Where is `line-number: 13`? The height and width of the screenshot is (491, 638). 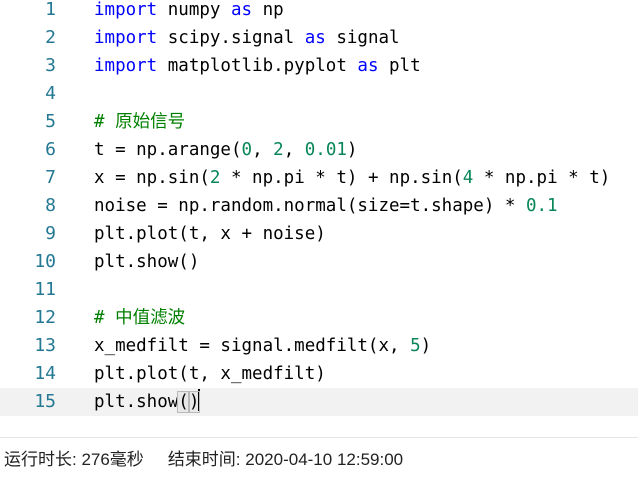 line-number: 13 is located at coordinates (45, 345).